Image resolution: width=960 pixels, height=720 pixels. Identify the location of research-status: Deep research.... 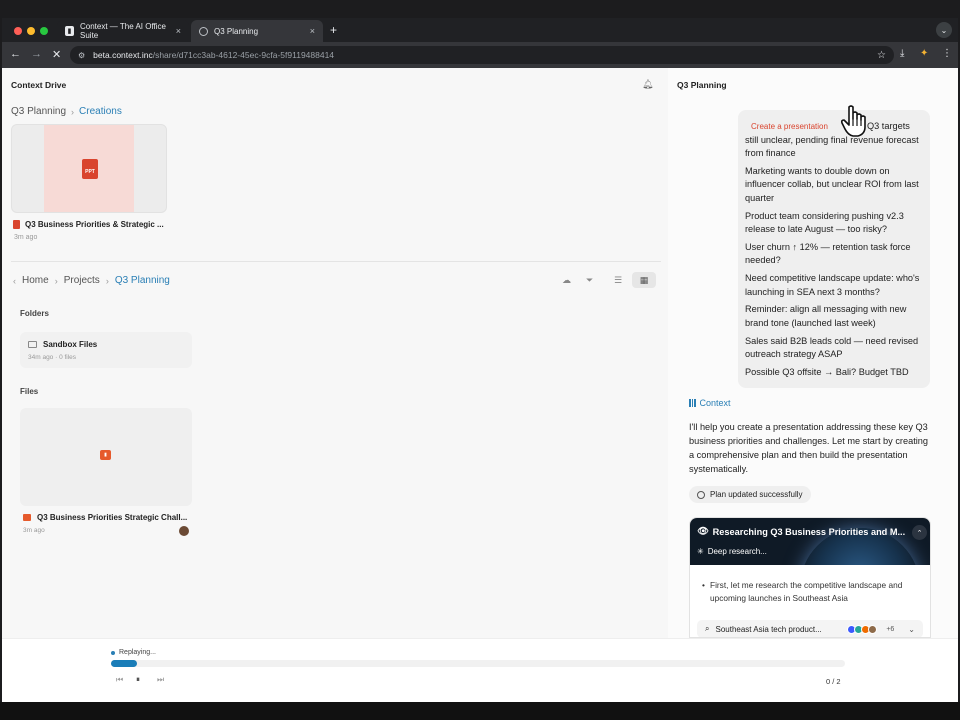
(737, 551).